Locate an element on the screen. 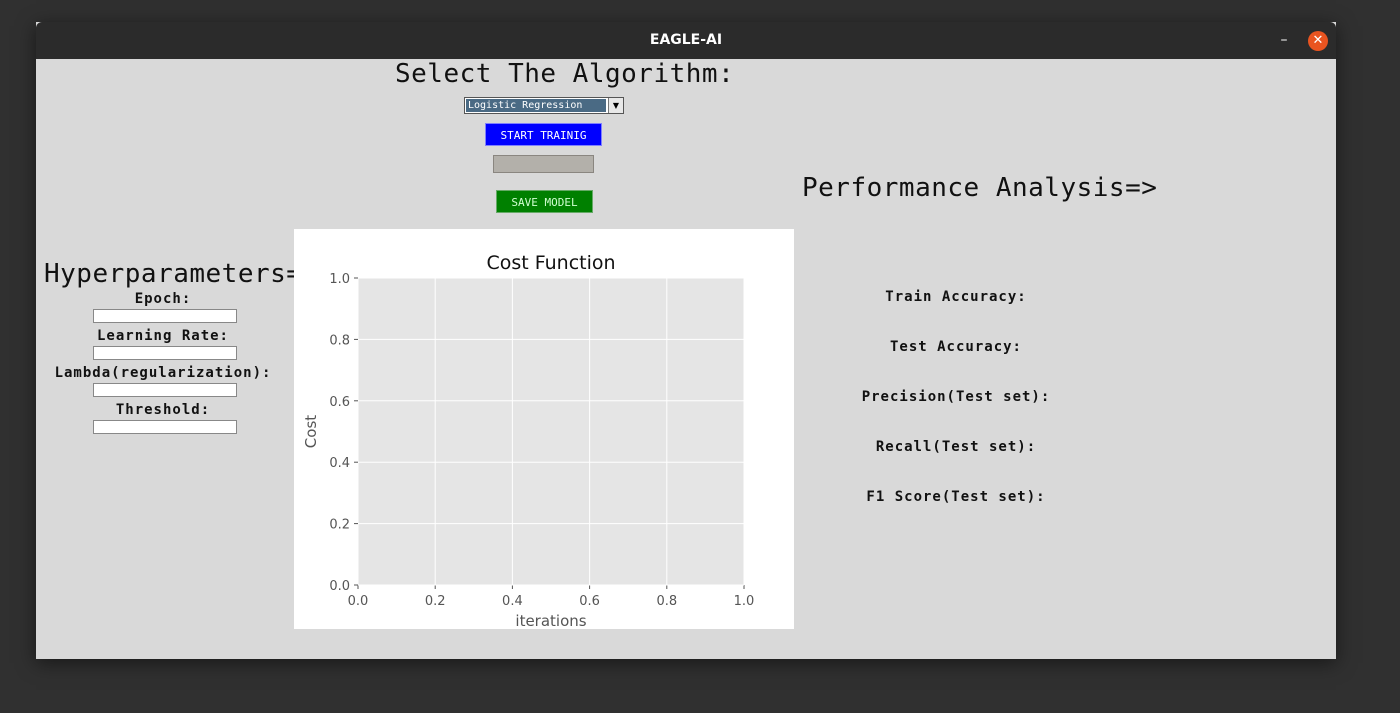  algorithm-dropdown: Logistic Regression ▼ is located at coordinates (544, 105).